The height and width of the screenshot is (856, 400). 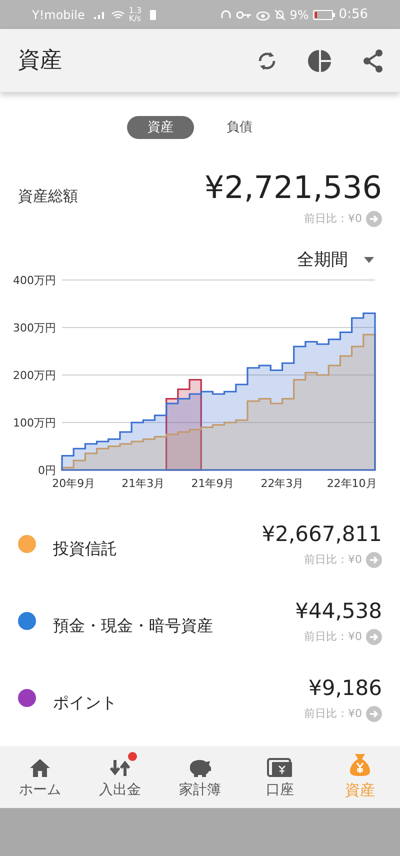 What do you see at coordinates (280, 14) in the screenshot?
I see `bell-muted-icon` at bounding box center [280, 14].